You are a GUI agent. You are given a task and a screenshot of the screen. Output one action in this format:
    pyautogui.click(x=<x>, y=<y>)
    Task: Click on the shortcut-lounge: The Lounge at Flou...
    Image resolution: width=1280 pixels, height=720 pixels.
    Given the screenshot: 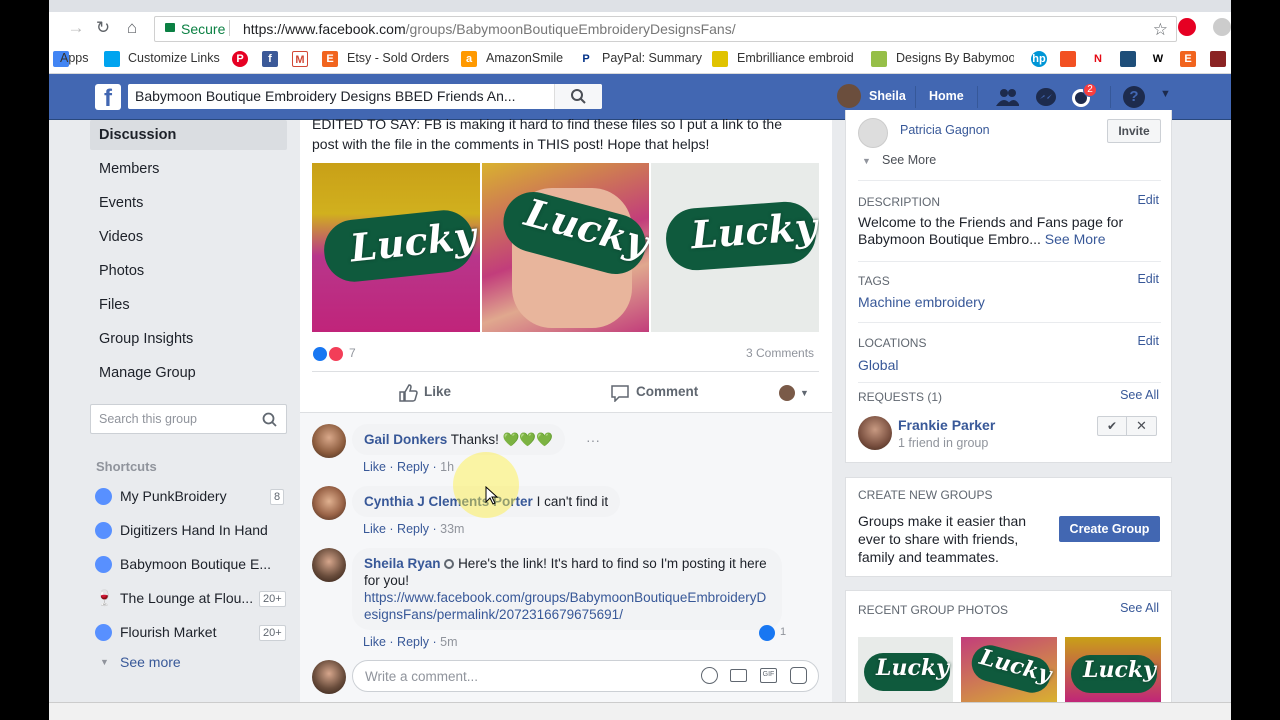 What is the action you would take?
    pyautogui.click(x=186, y=598)
    